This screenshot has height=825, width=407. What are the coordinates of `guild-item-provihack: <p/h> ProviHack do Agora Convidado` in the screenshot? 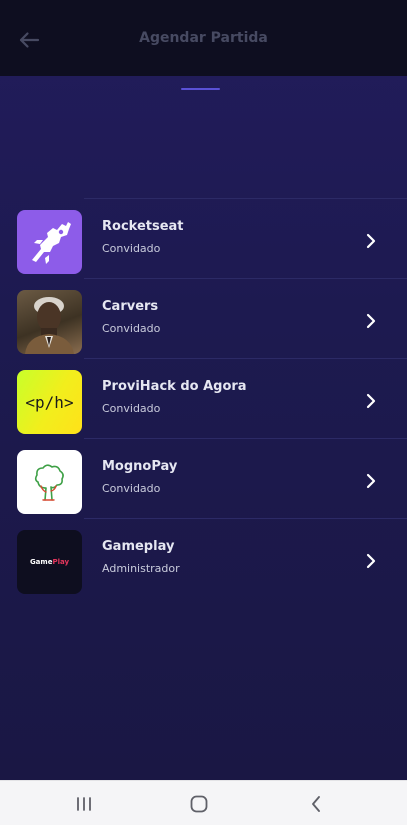 It's located at (203, 398).